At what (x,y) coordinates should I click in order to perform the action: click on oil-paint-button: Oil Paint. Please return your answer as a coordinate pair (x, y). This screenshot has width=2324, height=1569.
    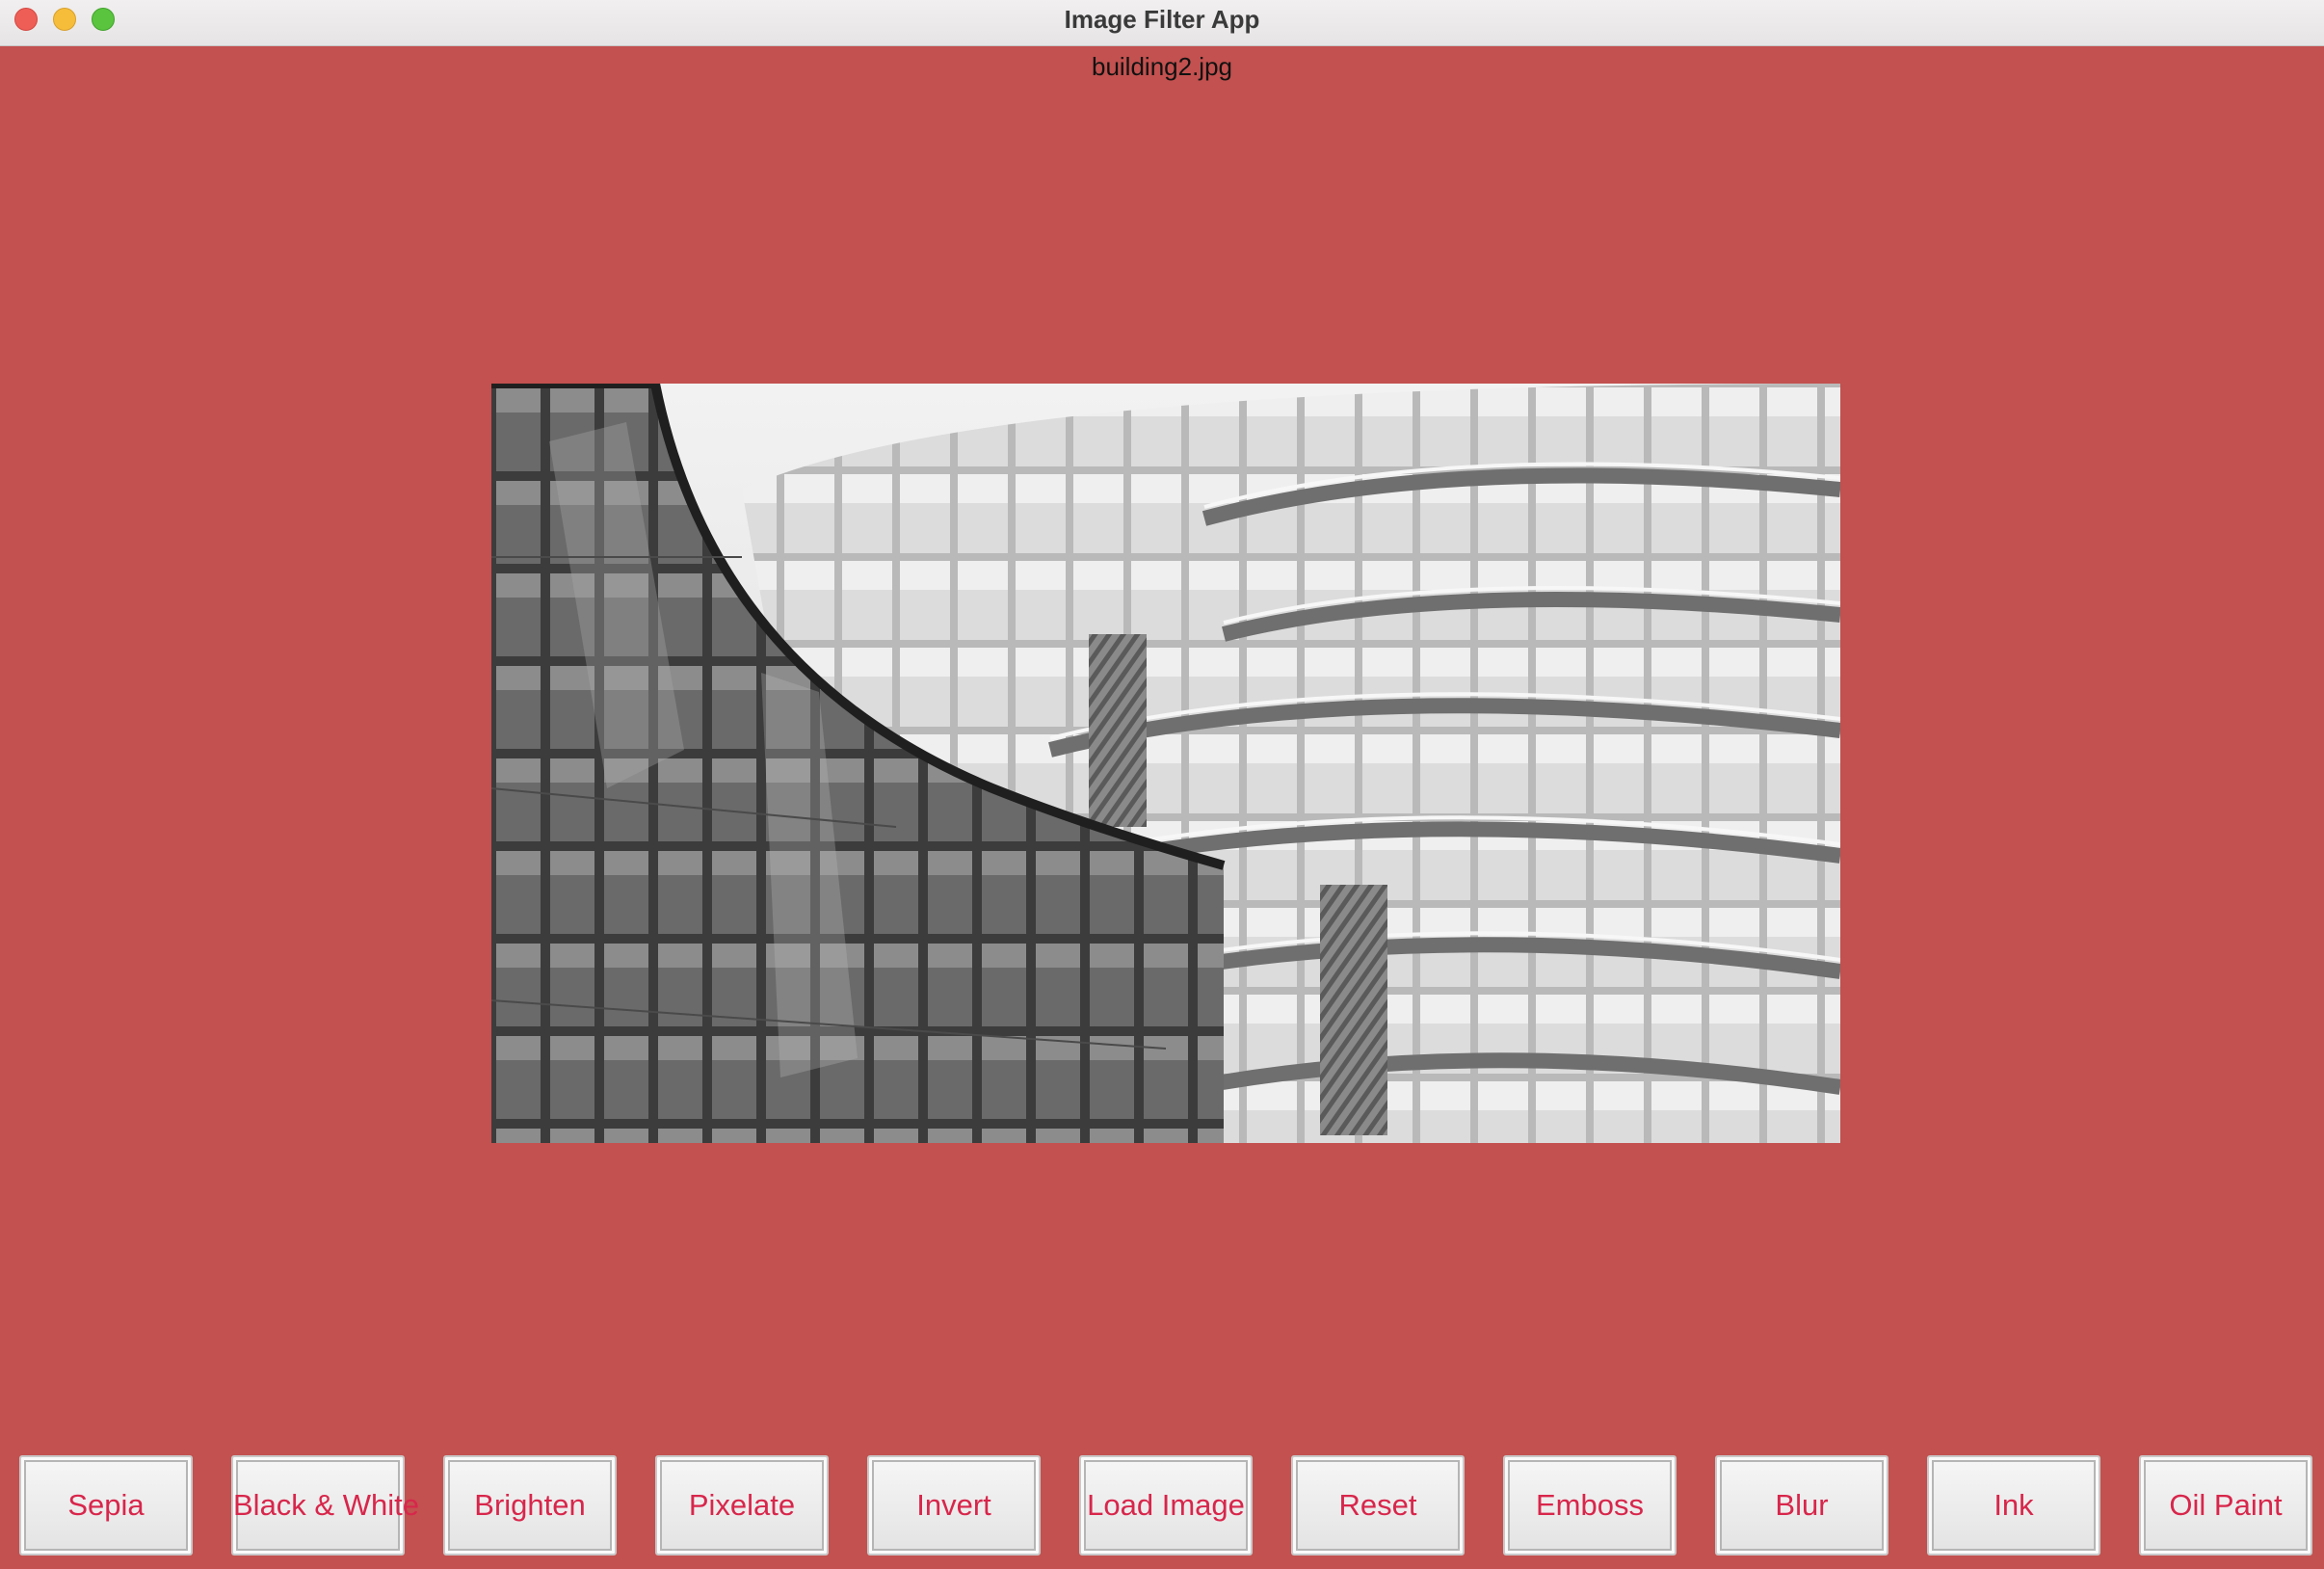
    Looking at the image, I should click on (2226, 1506).